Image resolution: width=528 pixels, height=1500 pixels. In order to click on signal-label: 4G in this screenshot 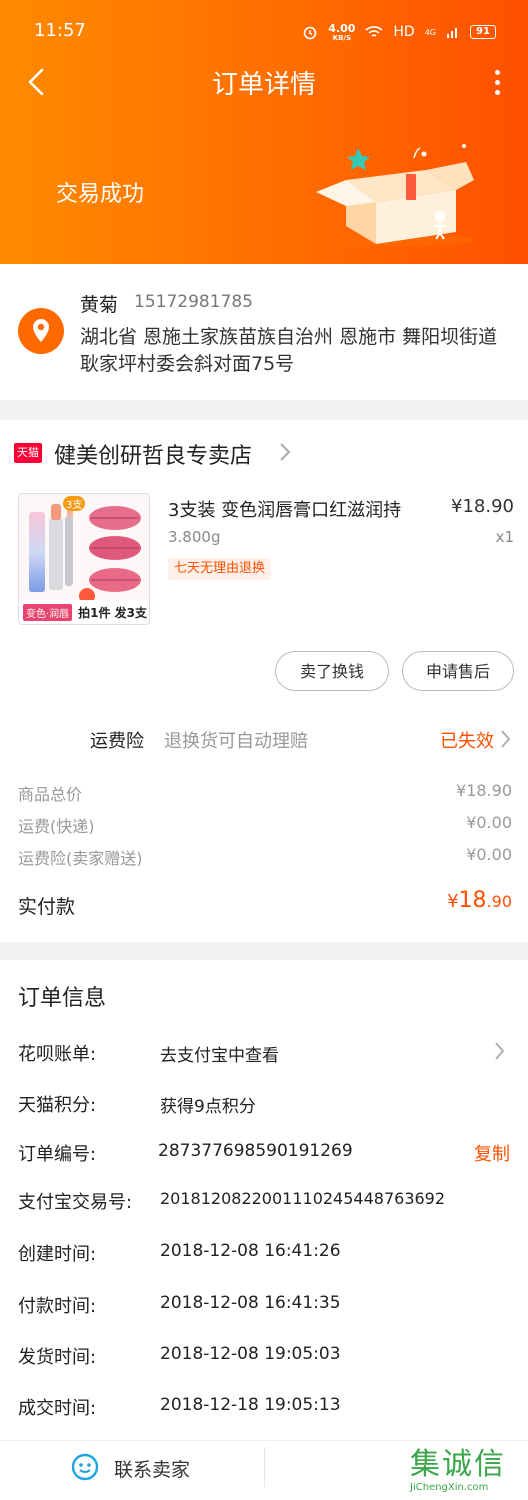, I will do `click(430, 32)`.